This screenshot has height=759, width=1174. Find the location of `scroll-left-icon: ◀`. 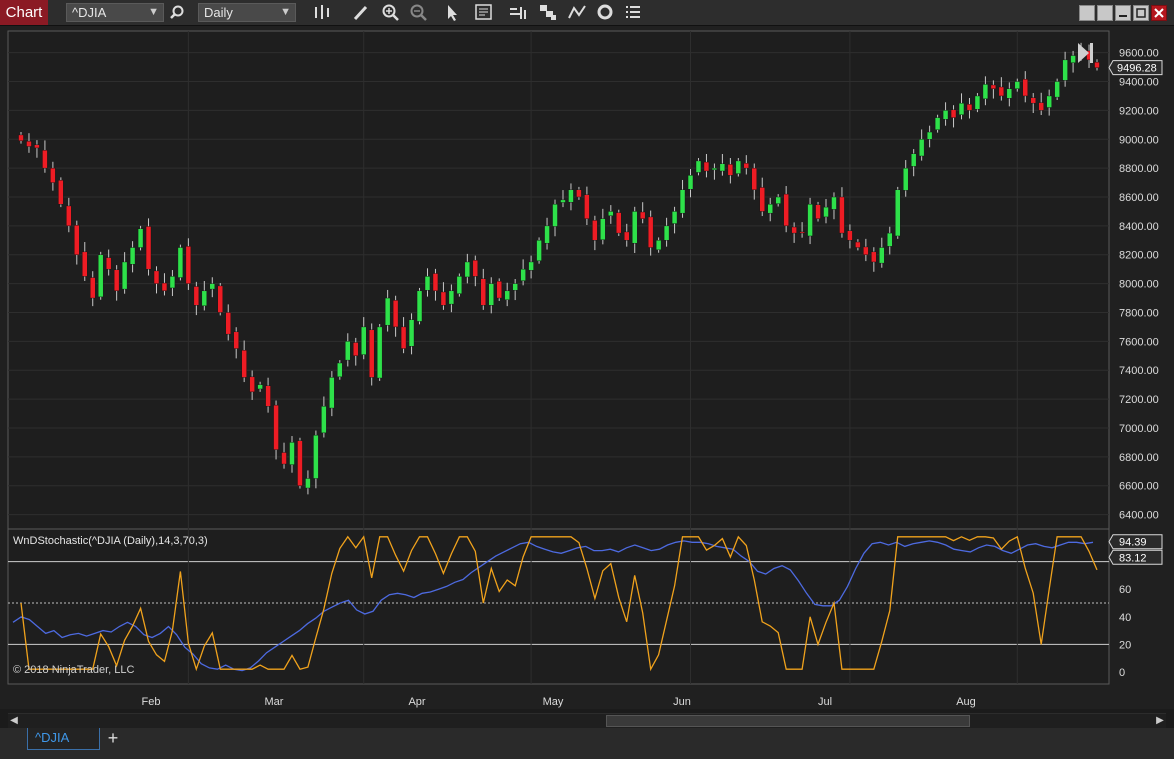

scroll-left-icon: ◀ is located at coordinates (14, 721).